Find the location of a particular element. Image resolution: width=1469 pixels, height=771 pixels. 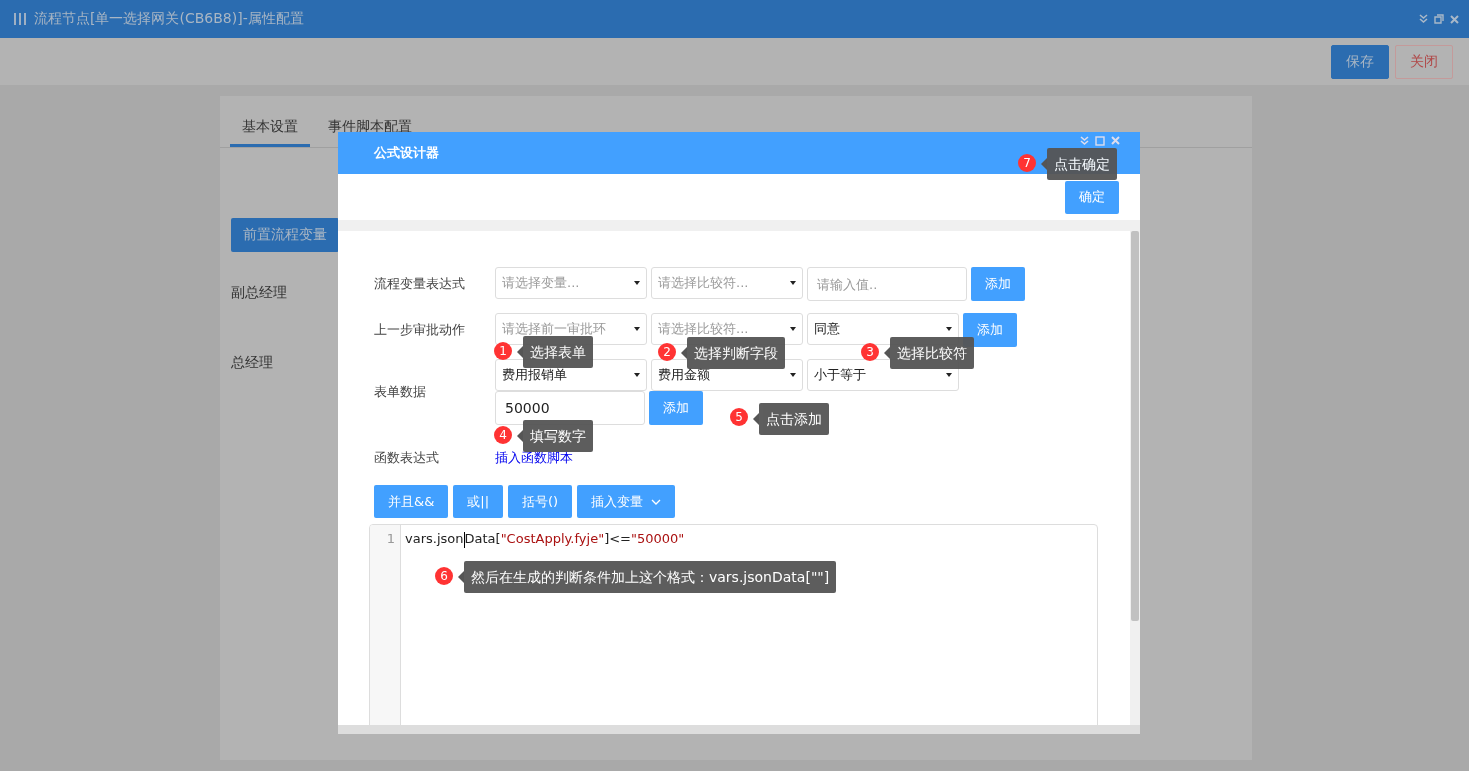

field-label: 函数表达式 is located at coordinates (407, 458).